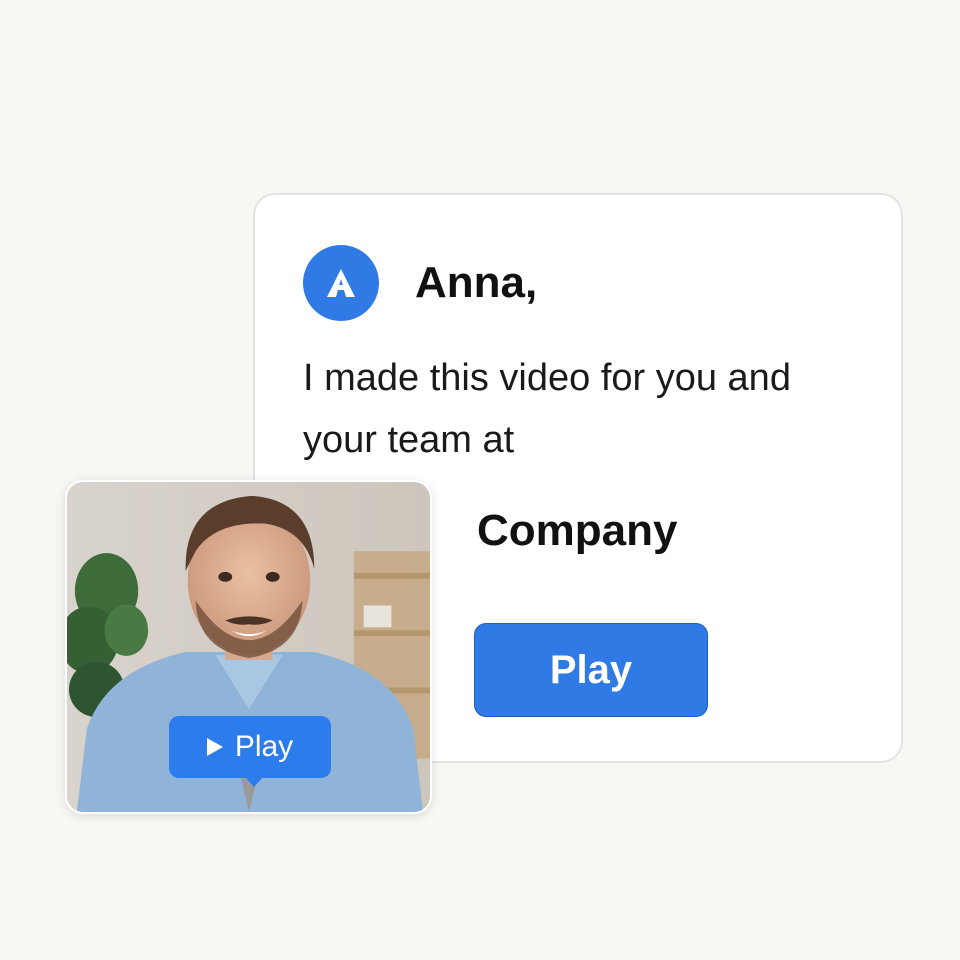 Image resolution: width=960 pixels, height=960 pixels. I want to click on play-button: Play, so click(591, 670).